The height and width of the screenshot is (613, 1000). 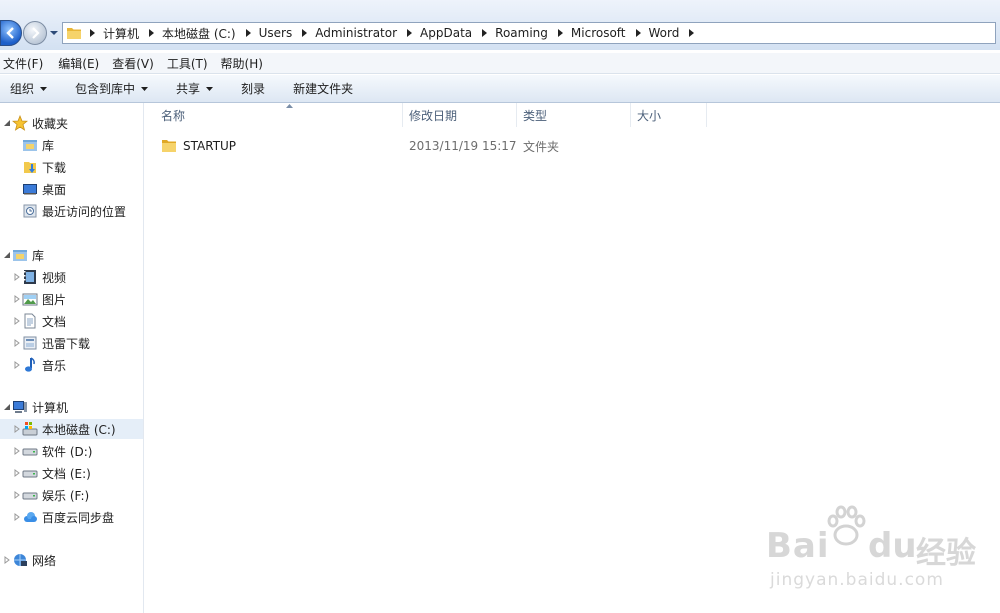 I want to click on cloud-sync-icon, so click(x=30, y=517).